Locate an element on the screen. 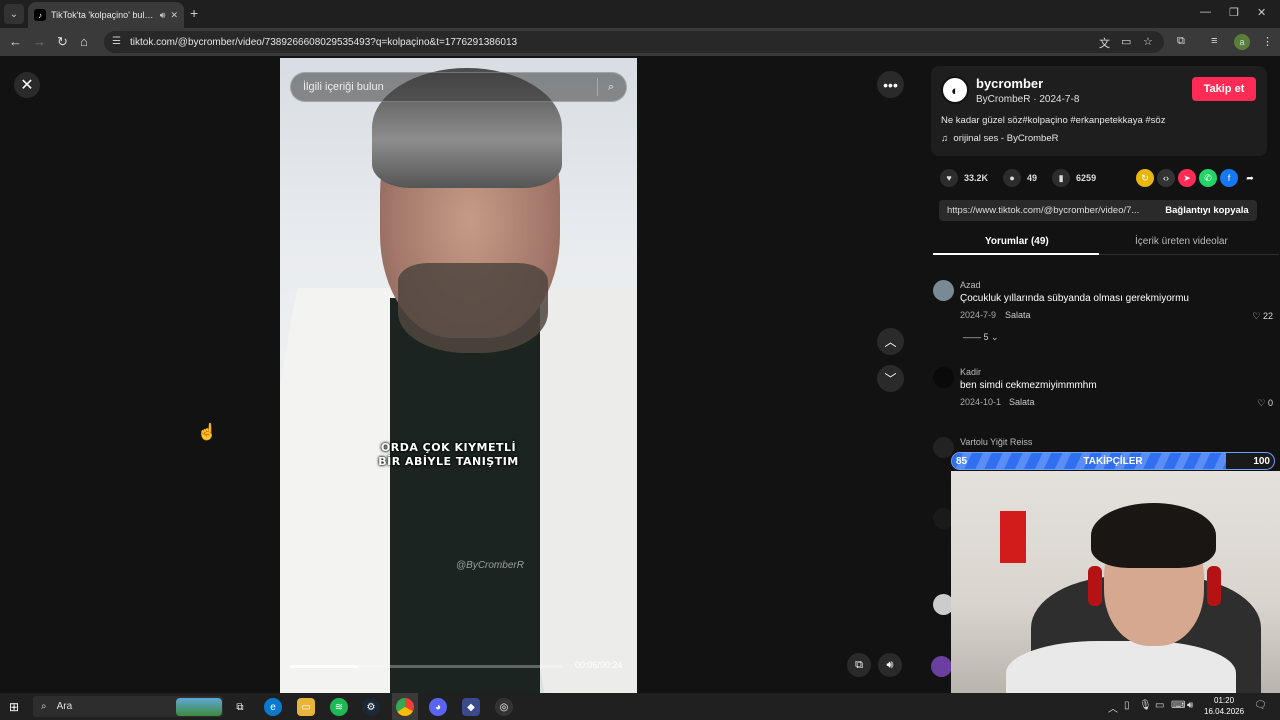  back-icon: ← is located at coordinates (15, 42).